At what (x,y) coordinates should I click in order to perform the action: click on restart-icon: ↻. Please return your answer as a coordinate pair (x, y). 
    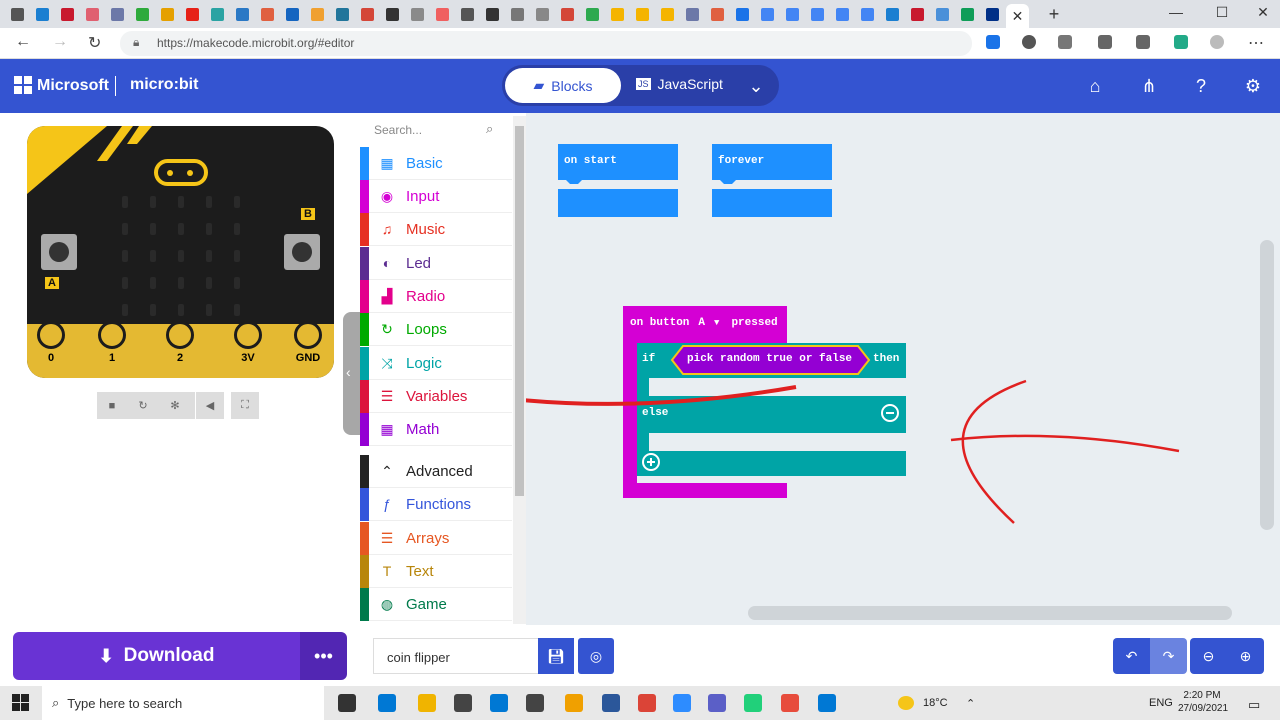
    Looking at the image, I should click on (143, 405).